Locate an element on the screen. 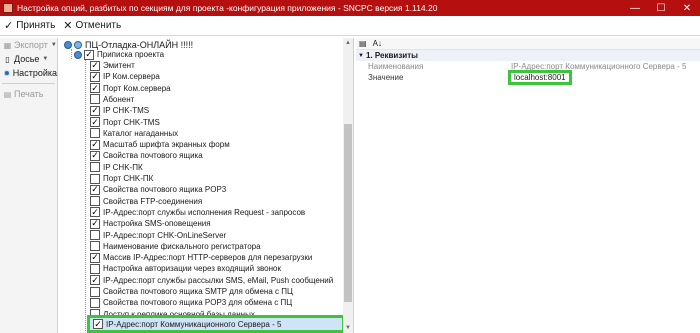 The width and height of the screenshot is (700, 333). vertical-scrollbar: ▲ ▼ is located at coordinates (348, 185).